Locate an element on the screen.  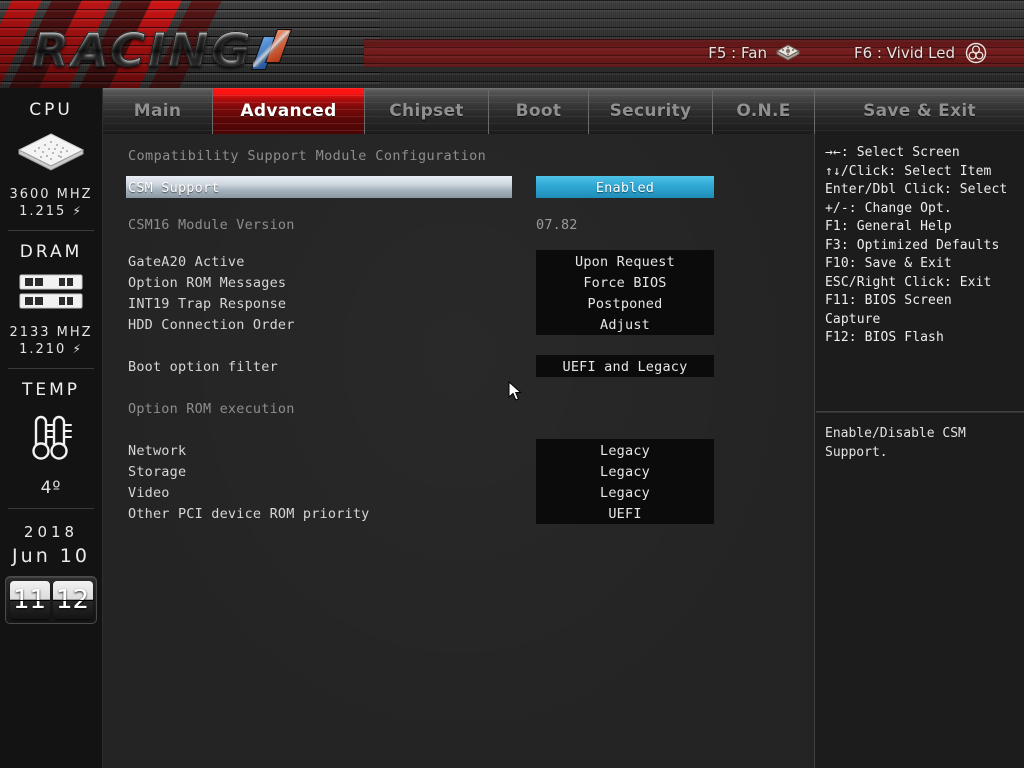
sidebar-dram-title: DRAM is located at coordinates (51, 252).